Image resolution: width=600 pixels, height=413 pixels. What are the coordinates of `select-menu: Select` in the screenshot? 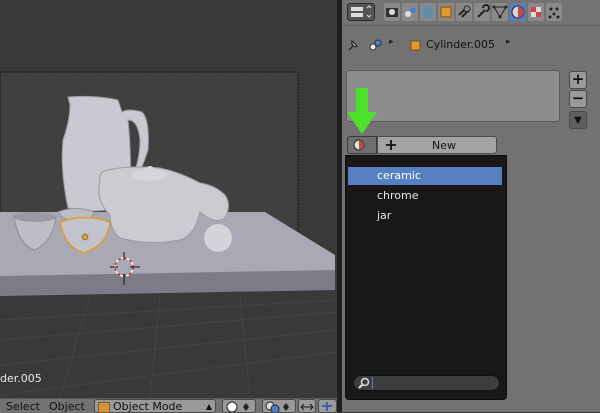 It's located at (23, 406).